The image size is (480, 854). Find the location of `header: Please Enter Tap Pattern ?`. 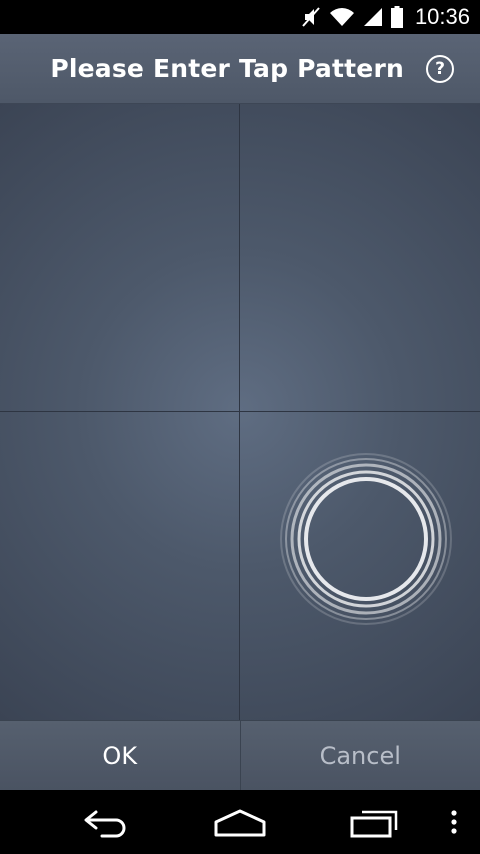

header: Please Enter Tap Pattern ? is located at coordinates (240, 69).